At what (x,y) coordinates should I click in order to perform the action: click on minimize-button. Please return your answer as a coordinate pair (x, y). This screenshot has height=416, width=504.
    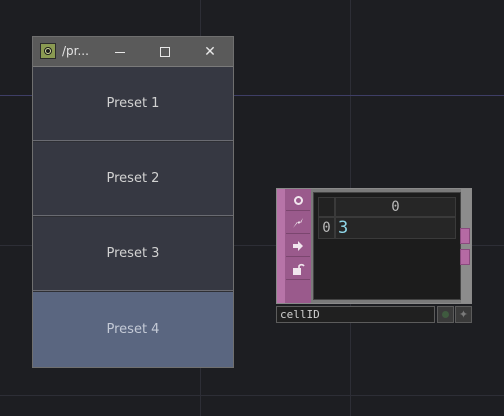
    Looking at the image, I should click on (120, 52).